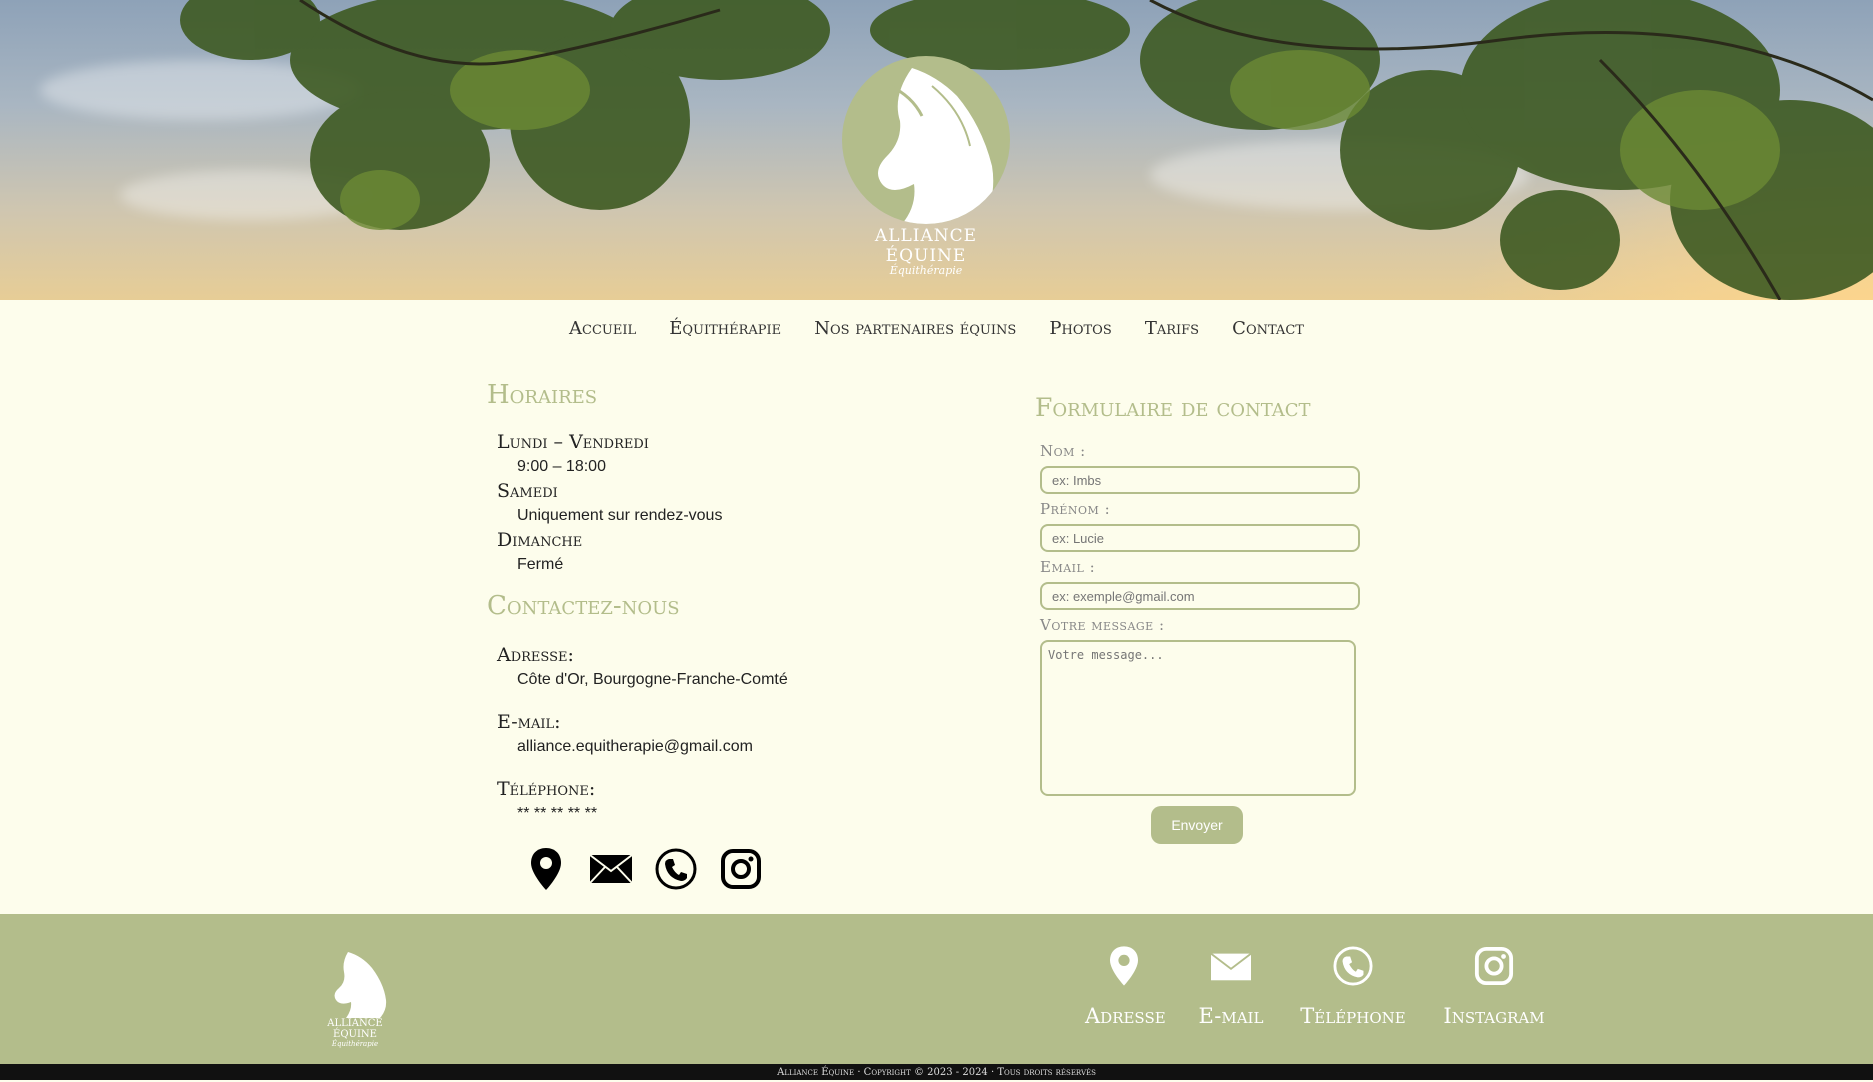 This screenshot has height=1082, width=1873. What do you see at coordinates (1197, 825) in the screenshot?
I see `submit-button: Envoyer` at bounding box center [1197, 825].